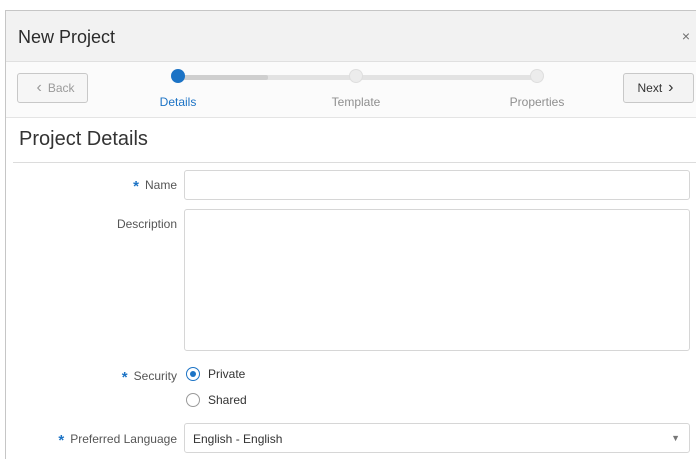  Describe the element at coordinates (227, 374) in the screenshot. I see `security-option-private-label: Private` at that location.